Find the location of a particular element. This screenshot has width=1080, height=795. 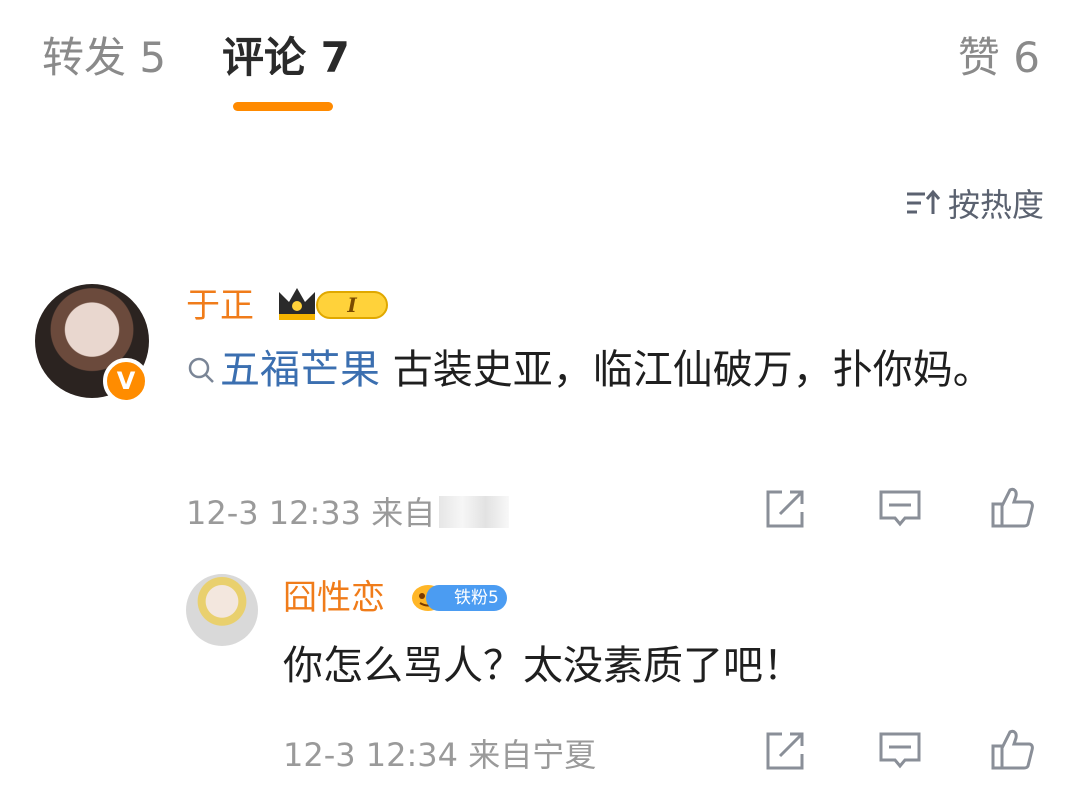

sort-icon is located at coordinates (923, 201).